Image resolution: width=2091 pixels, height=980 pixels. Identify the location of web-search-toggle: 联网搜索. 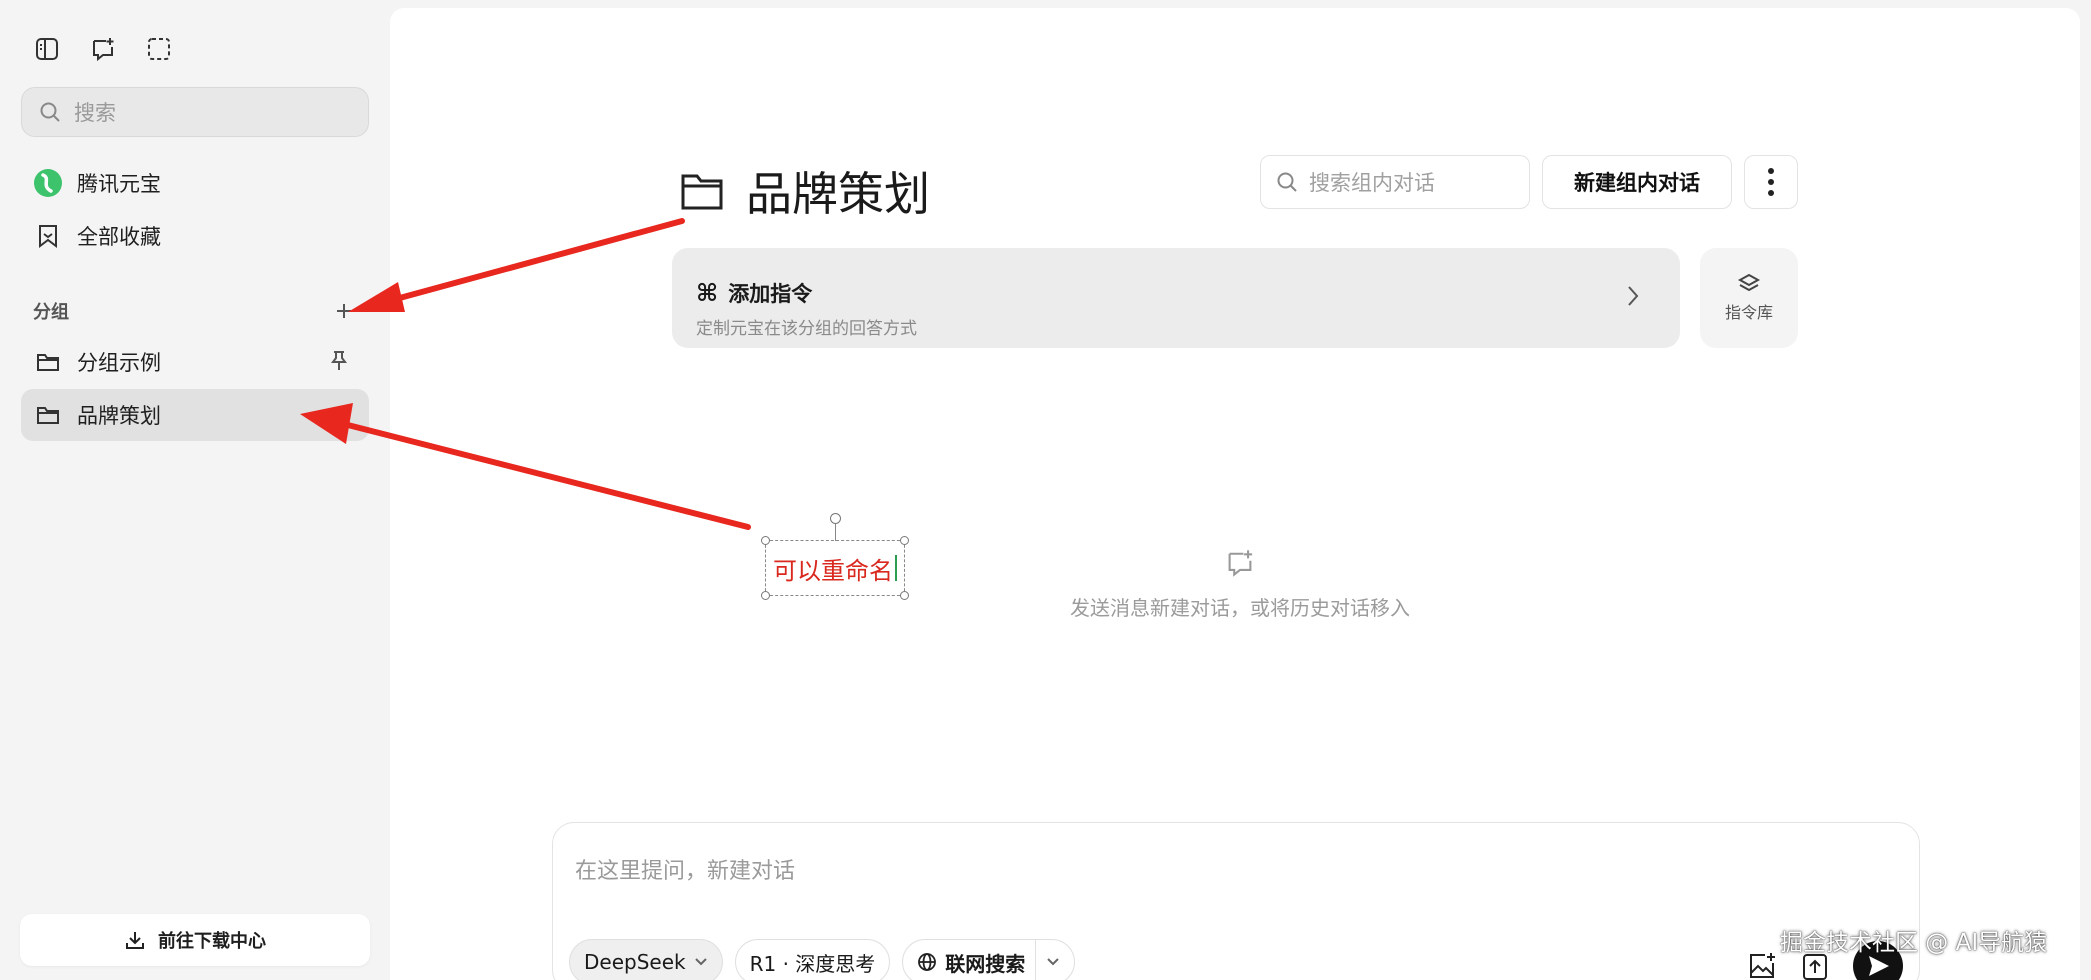
(989, 959).